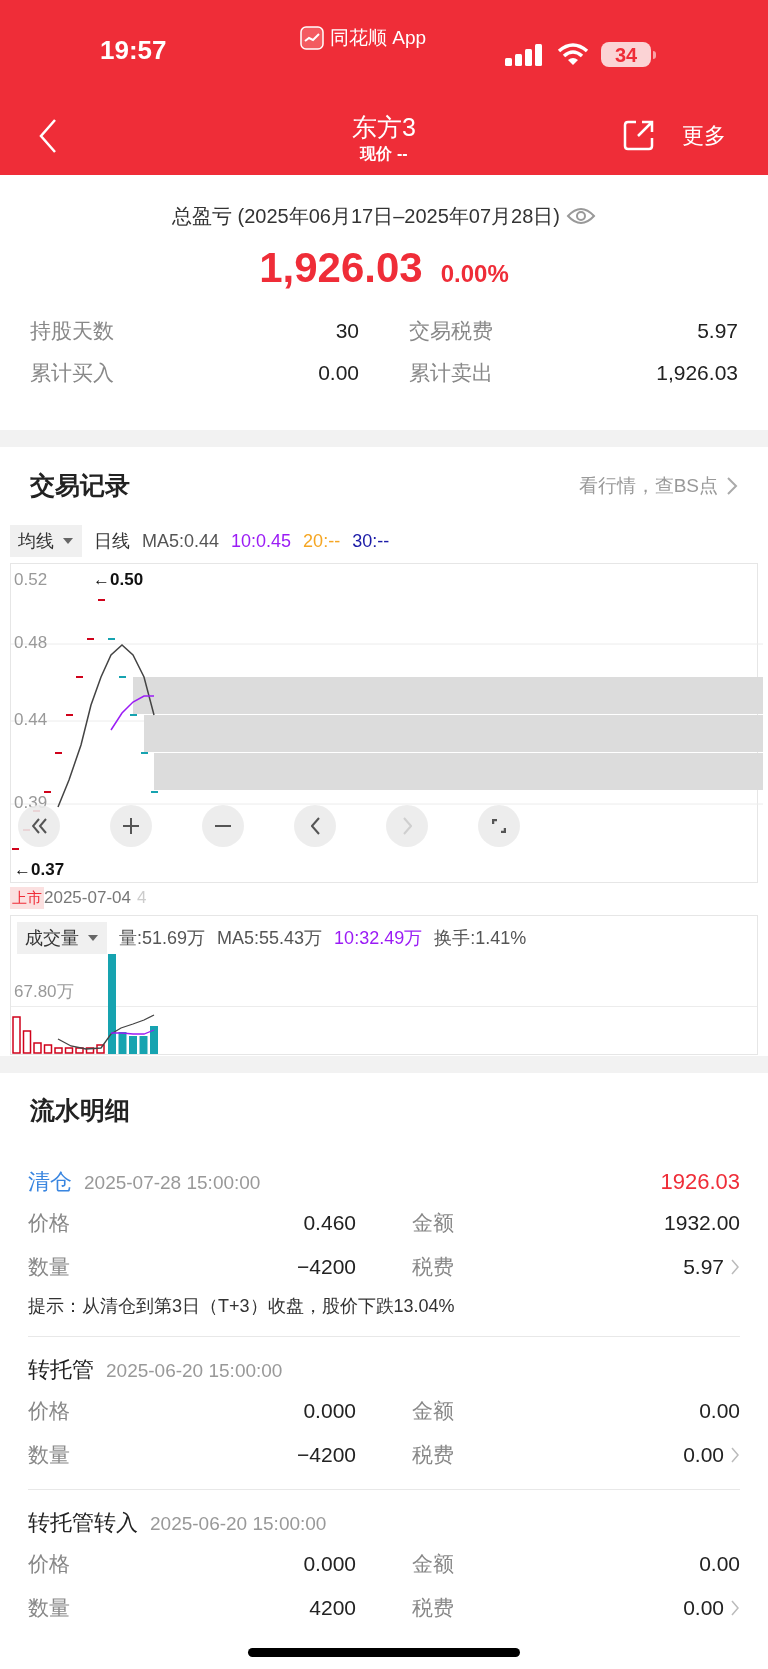 This screenshot has height=1669, width=768. I want to click on field-value: 1932.00, so click(702, 1223).